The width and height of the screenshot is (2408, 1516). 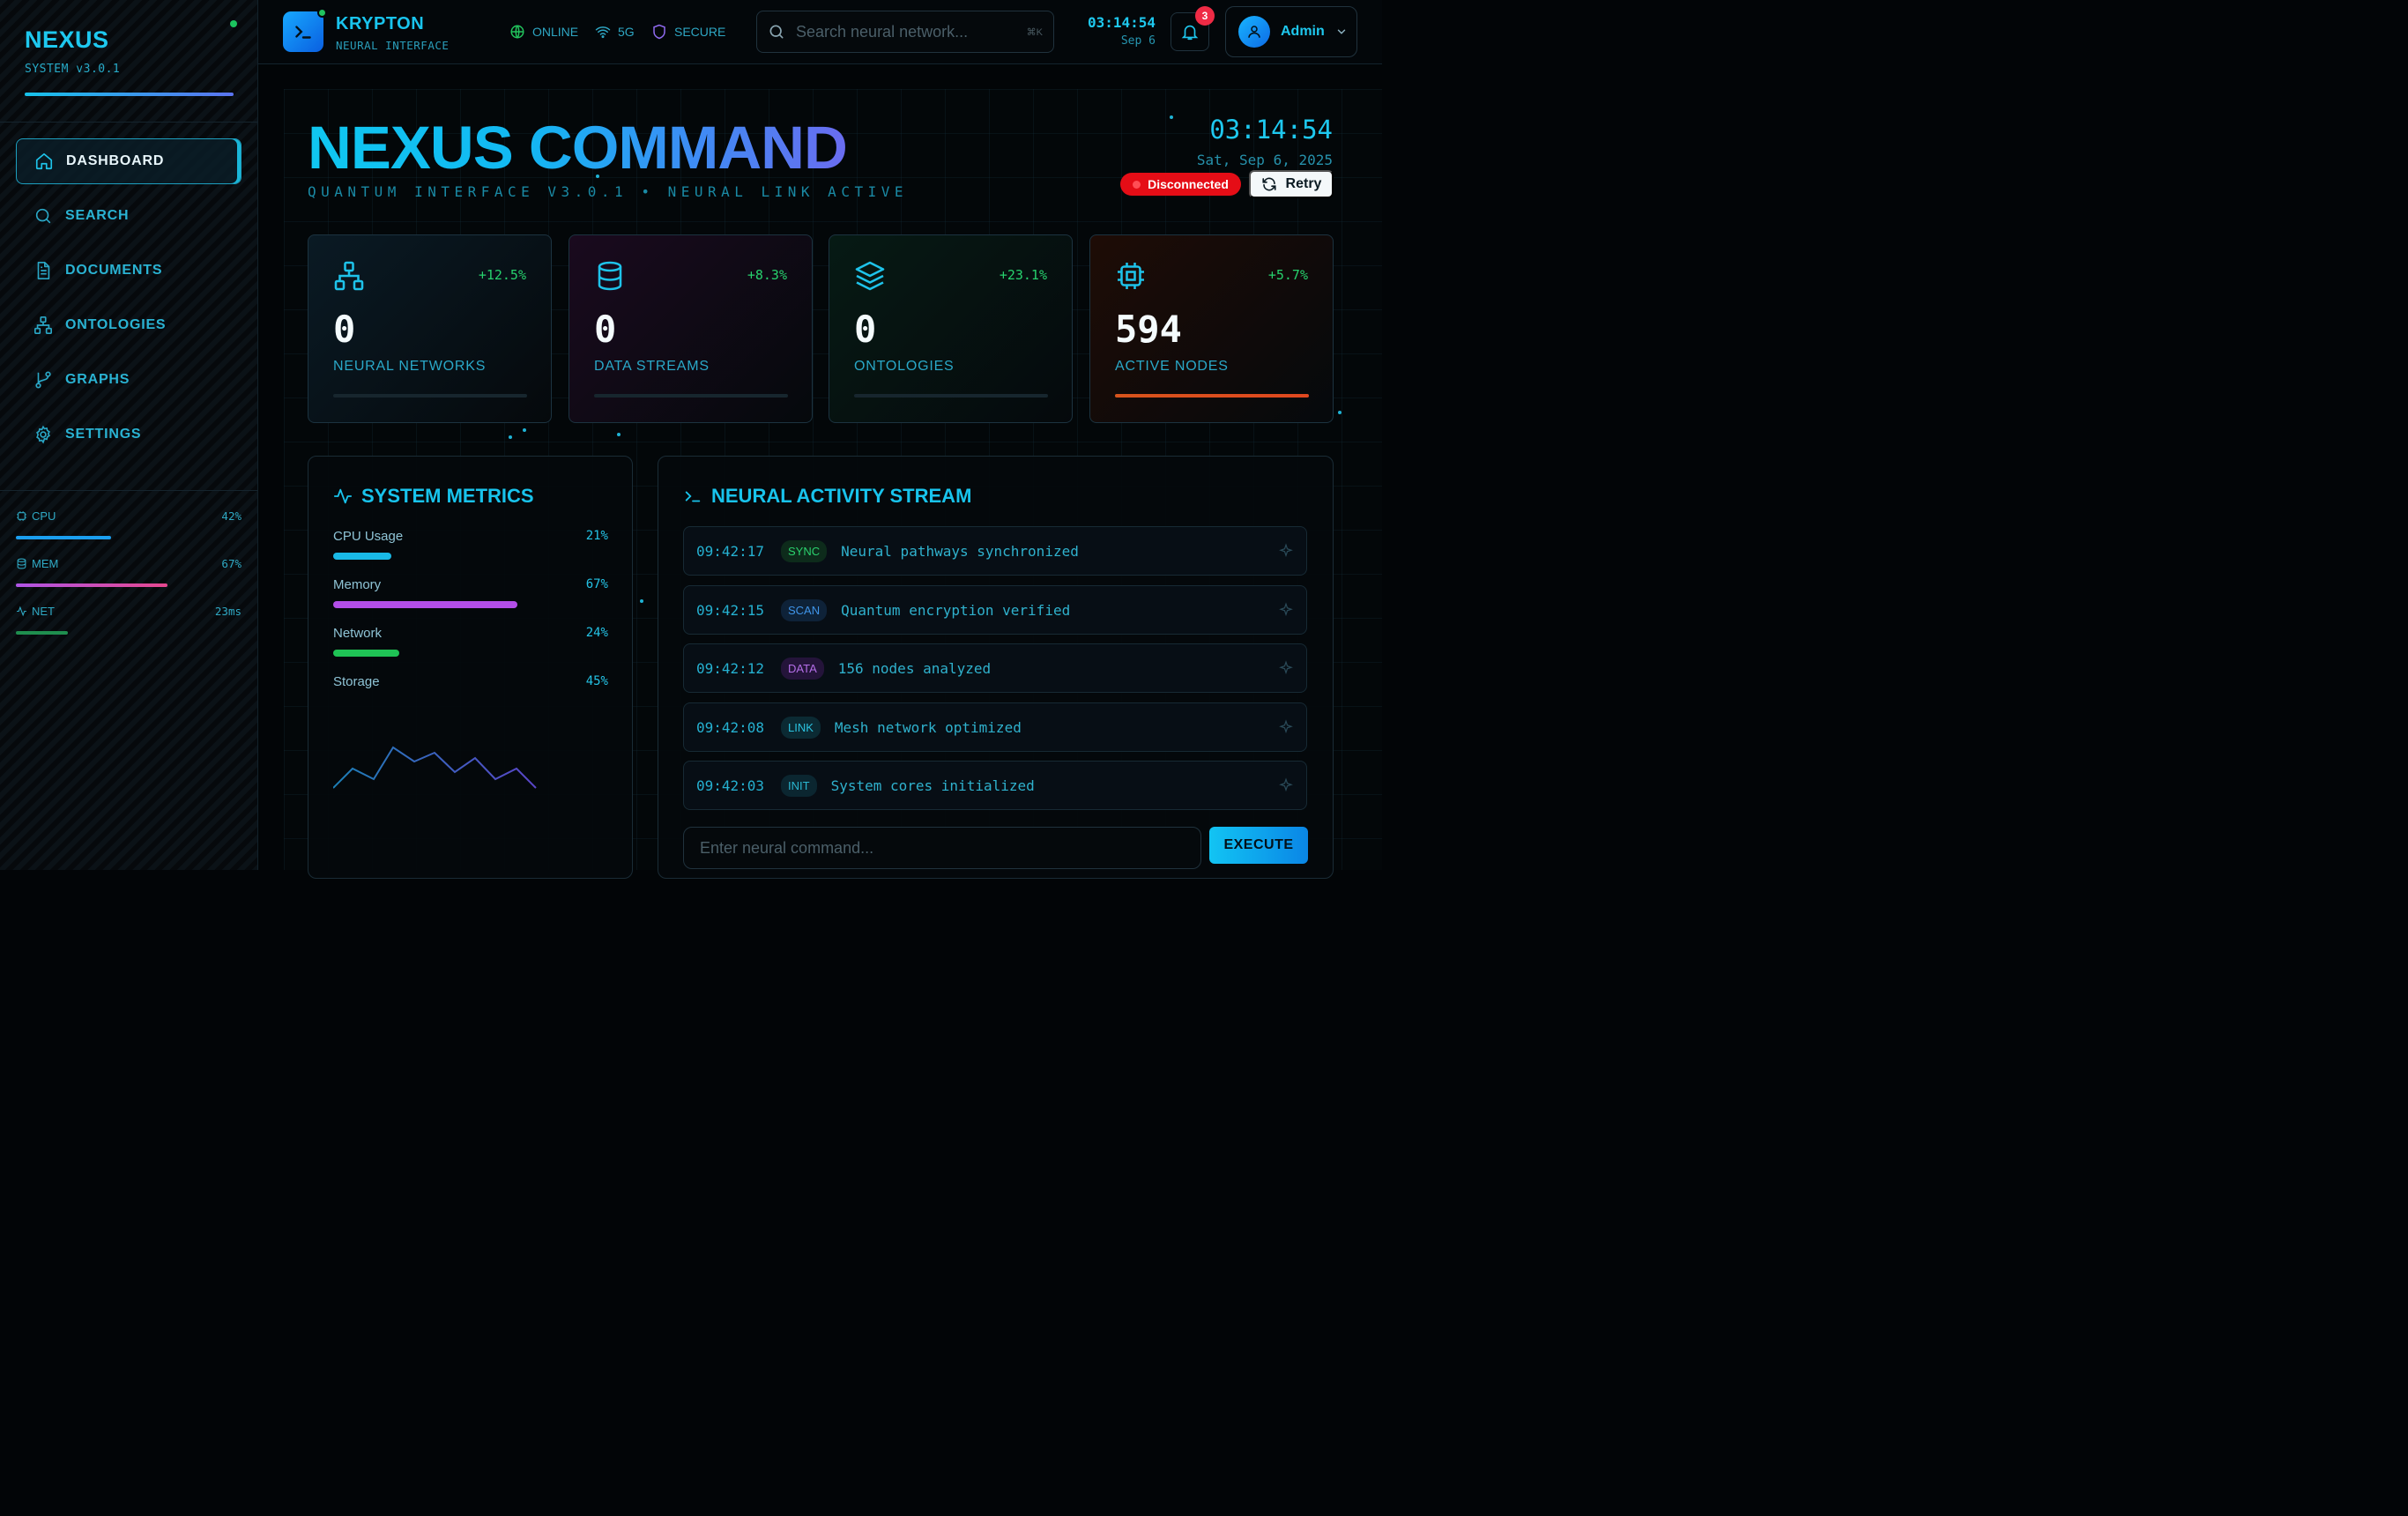 What do you see at coordinates (470, 592) in the screenshot?
I see `metric-memory: Memory 67%` at bounding box center [470, 592].